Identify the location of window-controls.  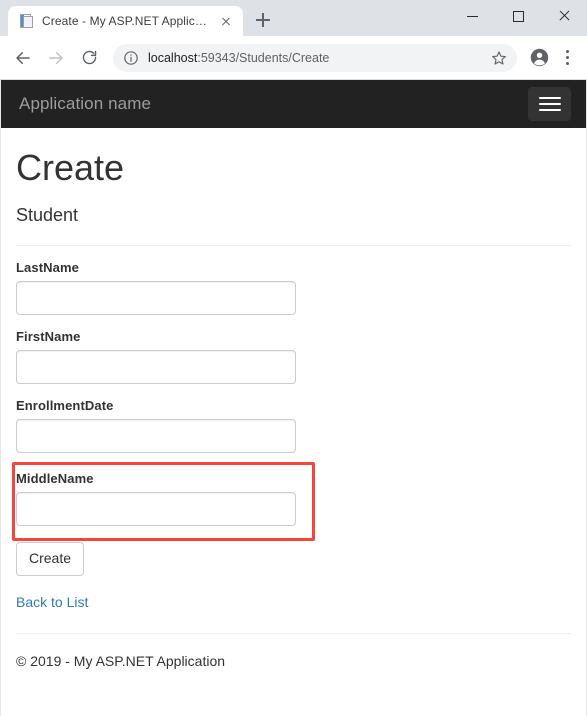
(518, 16).